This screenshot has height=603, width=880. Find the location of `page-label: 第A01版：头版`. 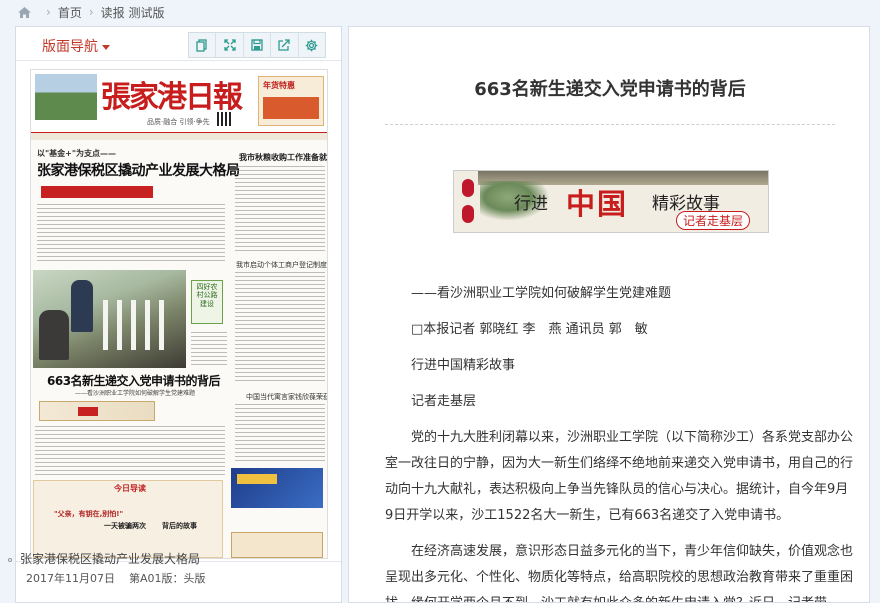

page-label: 第A01版：头版 is located at coordinates (167, 578).